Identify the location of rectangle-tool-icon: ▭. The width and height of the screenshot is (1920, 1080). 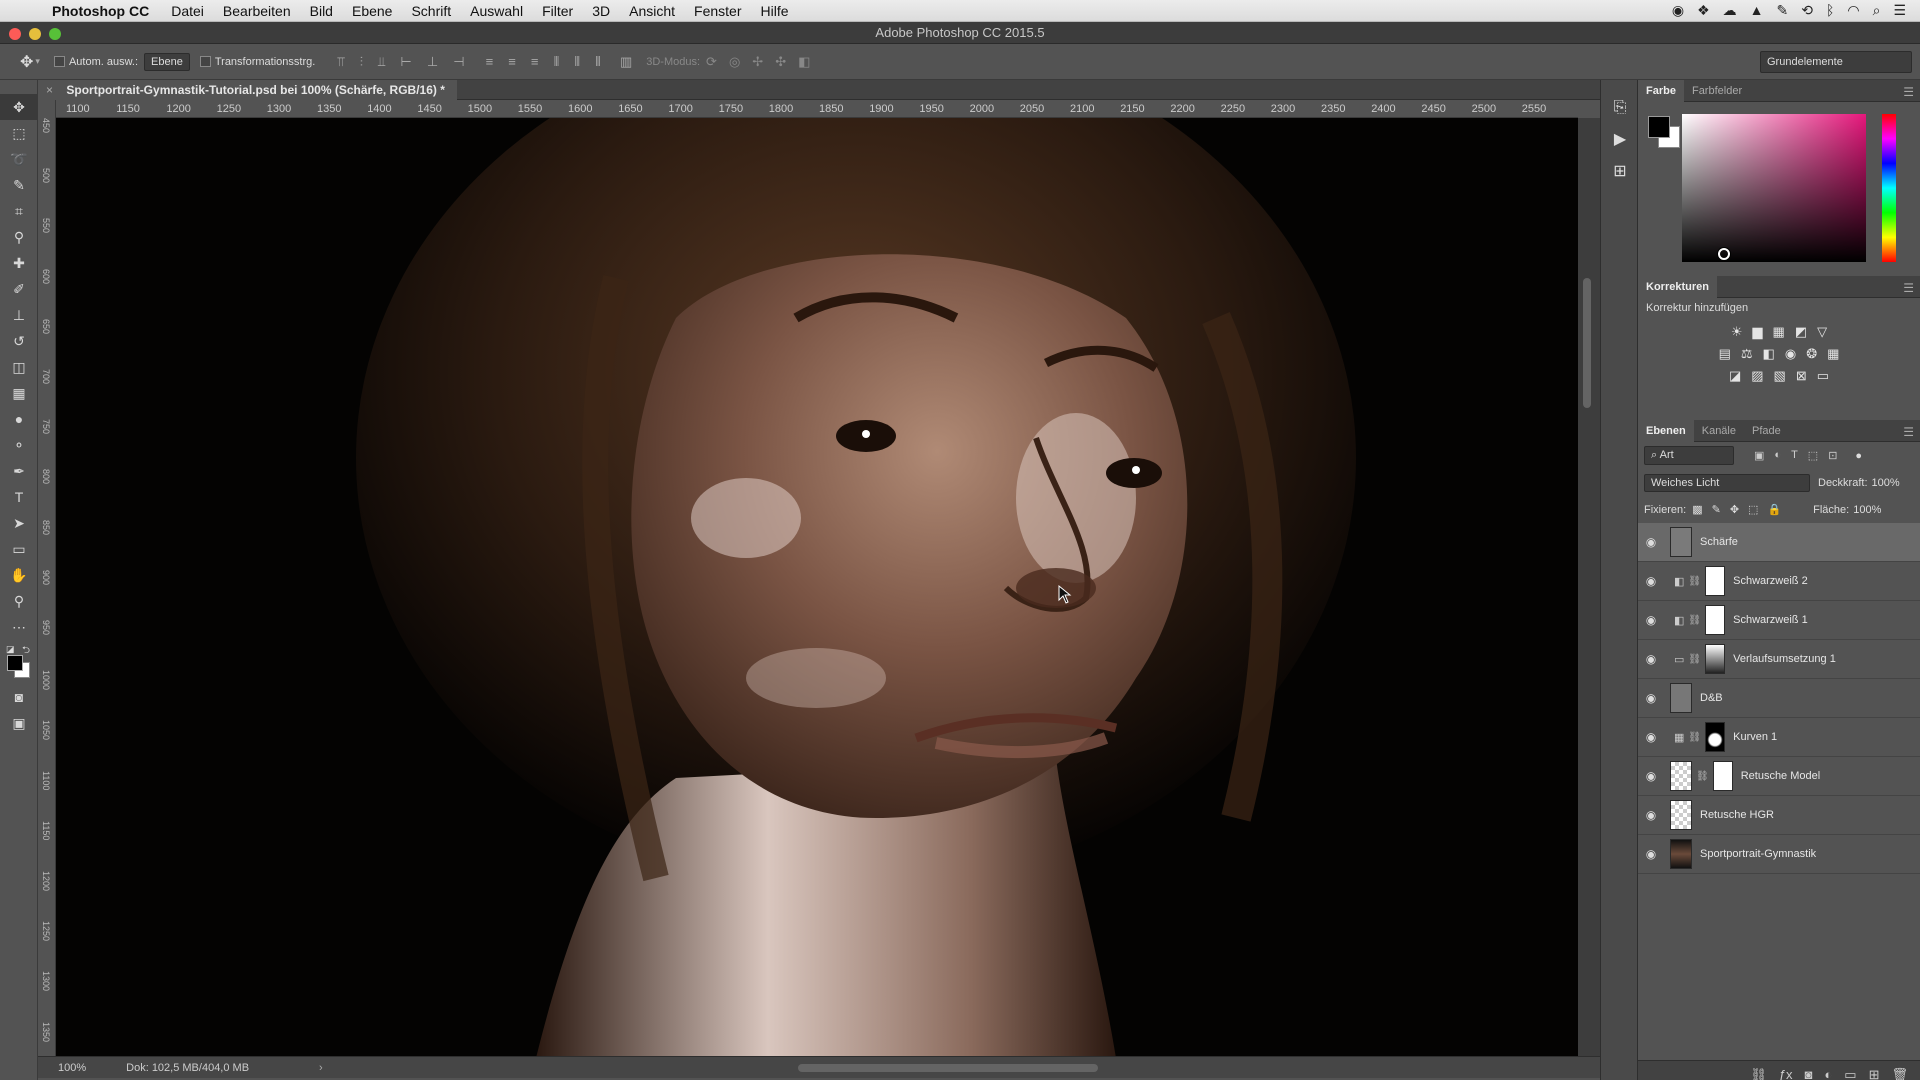
(19, 549).